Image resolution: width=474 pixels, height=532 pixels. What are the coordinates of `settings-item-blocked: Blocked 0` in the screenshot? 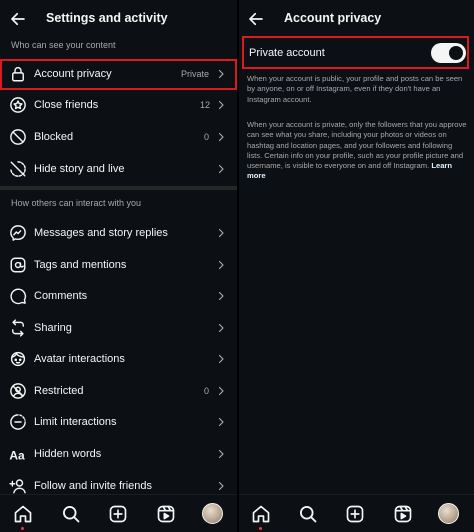 It's located at (118, 137).